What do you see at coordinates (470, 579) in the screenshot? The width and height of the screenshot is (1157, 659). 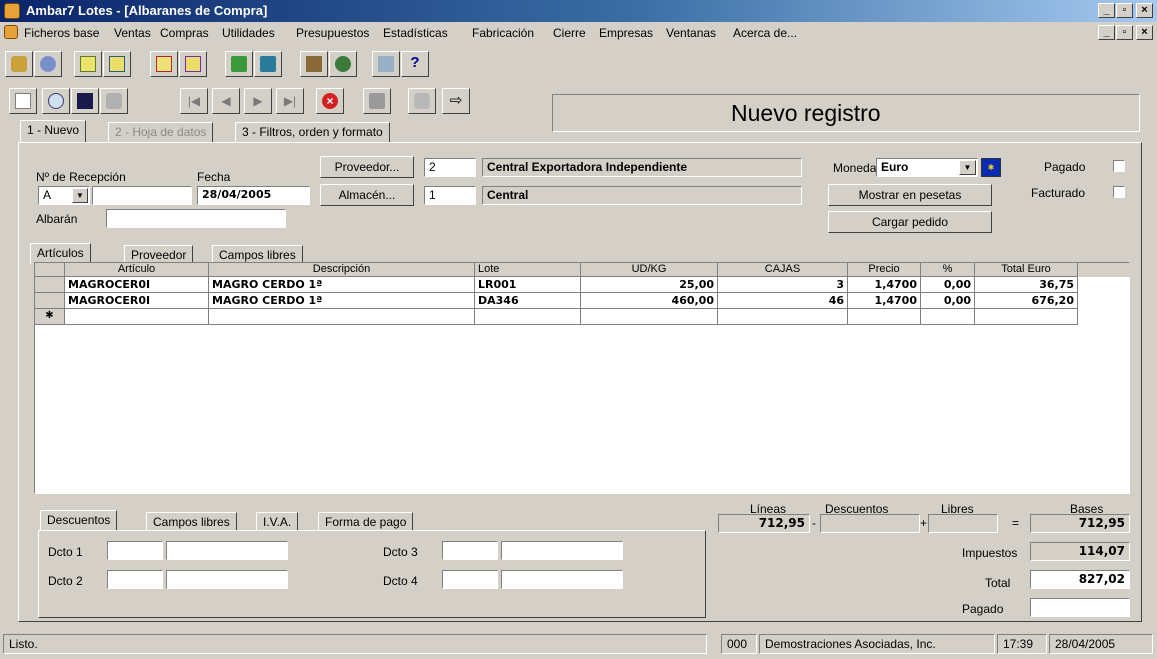 I see `dcto4-percent-input` at bounding box center [470, 579].